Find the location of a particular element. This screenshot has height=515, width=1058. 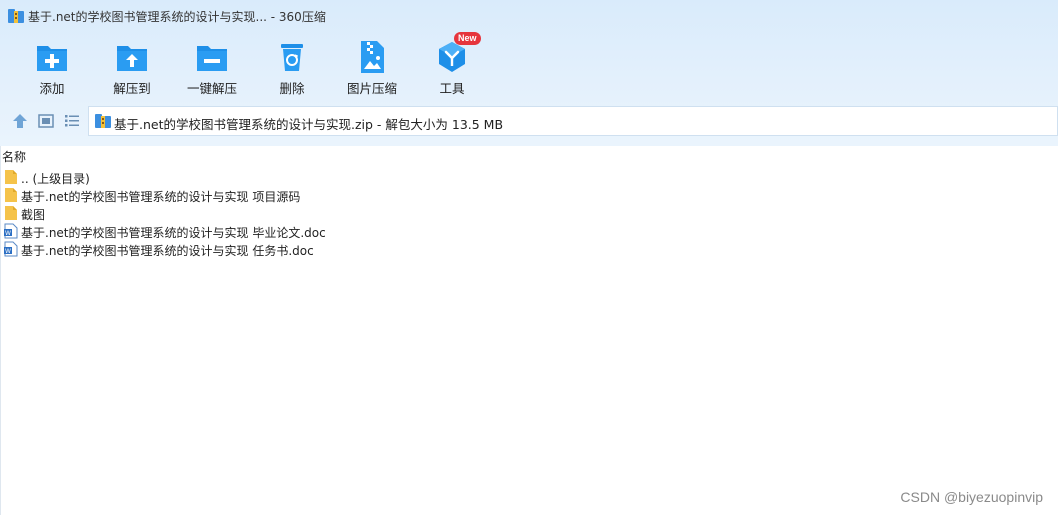

one-click-extract-button: 一键解压 is located at coordinates (212, 68).